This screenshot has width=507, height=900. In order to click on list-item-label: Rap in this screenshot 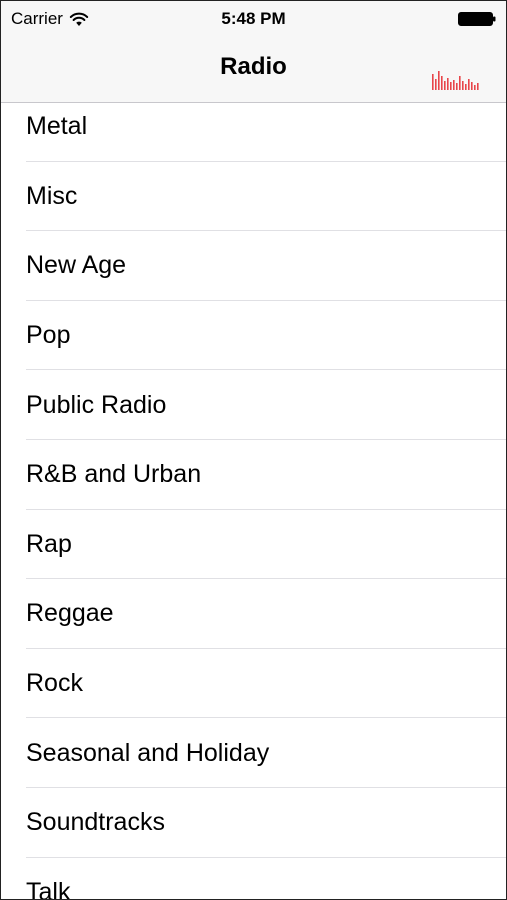, I will do `click(49, 543)`.